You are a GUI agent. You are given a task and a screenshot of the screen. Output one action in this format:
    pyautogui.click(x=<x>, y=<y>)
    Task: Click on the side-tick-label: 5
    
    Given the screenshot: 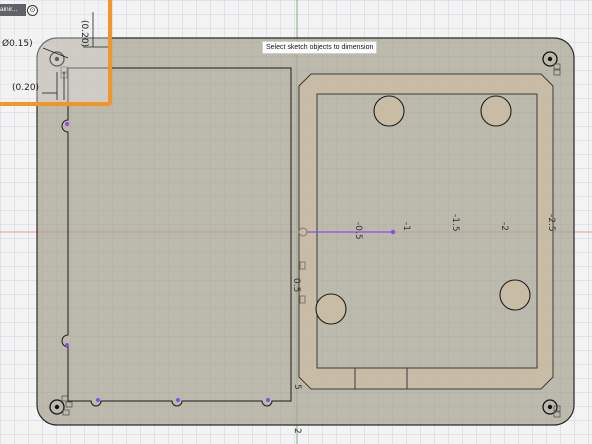 What is the action you would take?
    pyautogui.click(x=297, y=387)
    